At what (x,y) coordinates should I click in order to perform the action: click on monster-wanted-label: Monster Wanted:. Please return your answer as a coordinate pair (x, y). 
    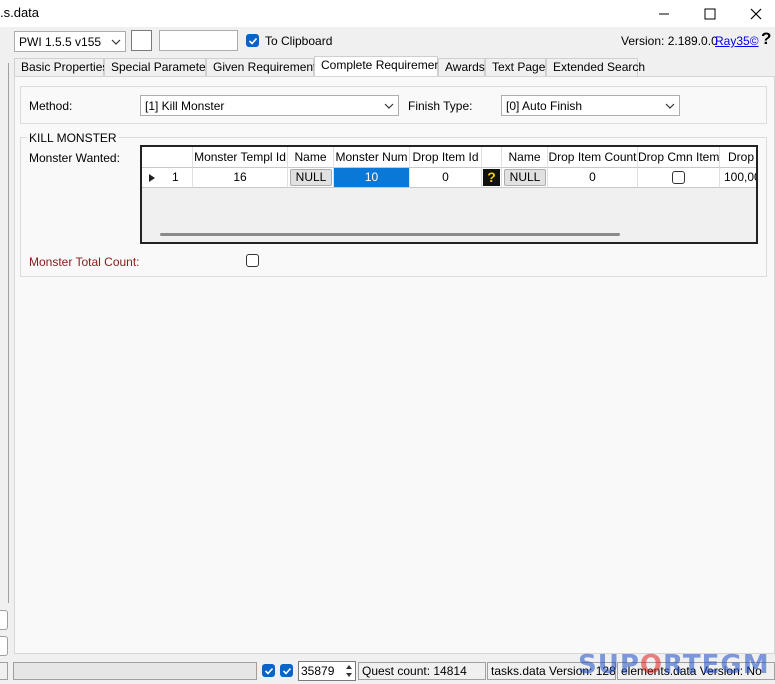
    Looking at the image, I should click on (74, 158).